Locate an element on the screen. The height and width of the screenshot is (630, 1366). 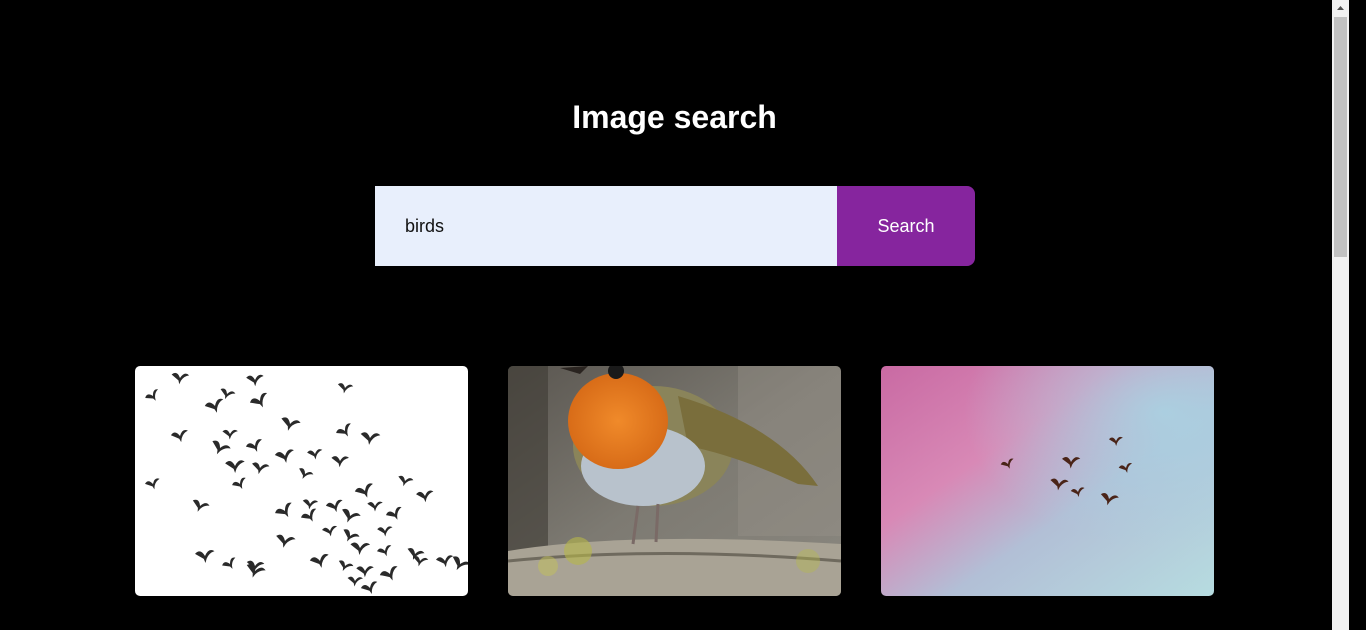
result-image-robin is located at coordinates (674, 481).